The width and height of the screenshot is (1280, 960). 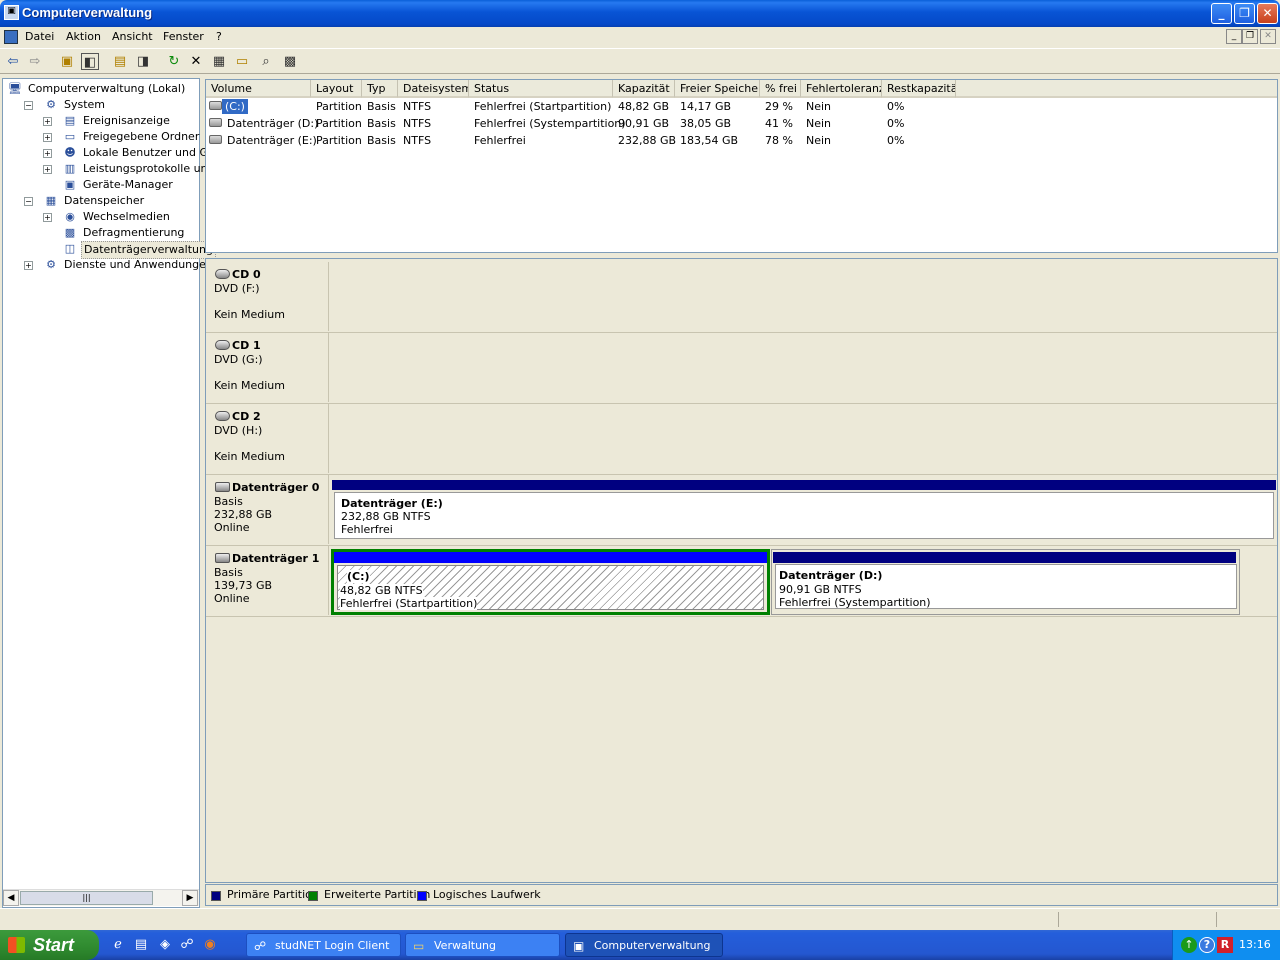 I want to click on antivirus-icon: R, so click(x=1225, y=945).